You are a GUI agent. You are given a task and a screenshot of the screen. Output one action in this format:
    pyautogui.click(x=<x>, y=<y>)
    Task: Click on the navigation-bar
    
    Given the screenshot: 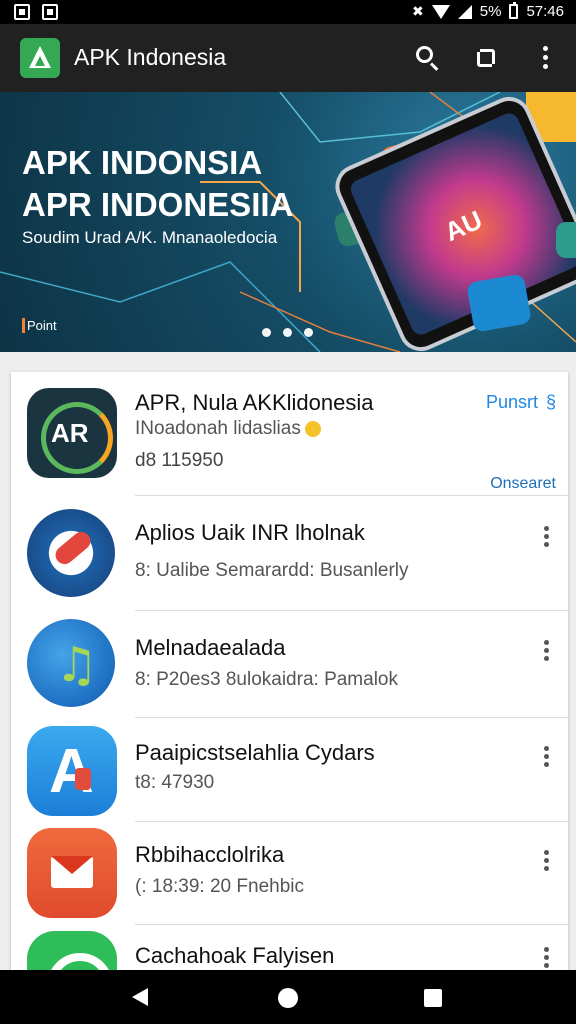 What is the action you would take?
    pyautogui.click(x=288, y=997)
    